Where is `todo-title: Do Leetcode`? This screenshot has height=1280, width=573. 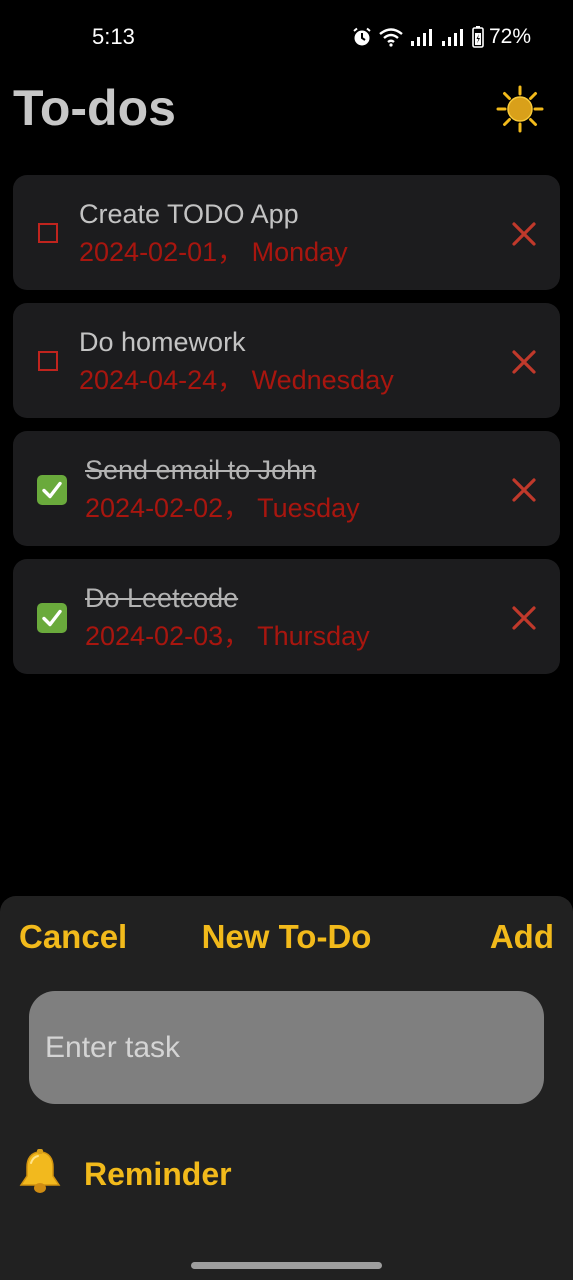 todo-title: Do Leetcode is located at coordinates (162, 598).